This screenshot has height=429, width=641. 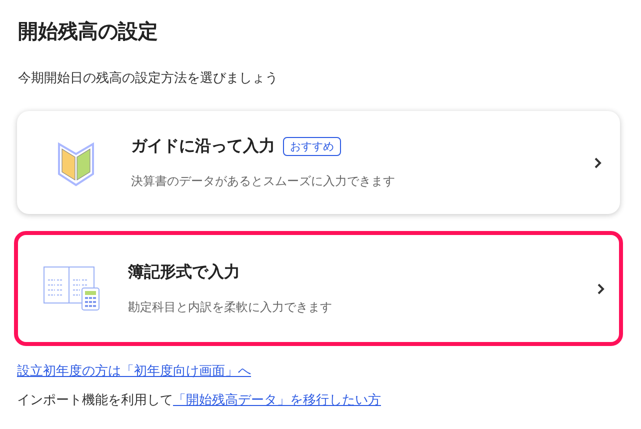 I want to click on option-description: 決算書のデータがあるとスムーズに入力できます, so click(x=263, y=181).